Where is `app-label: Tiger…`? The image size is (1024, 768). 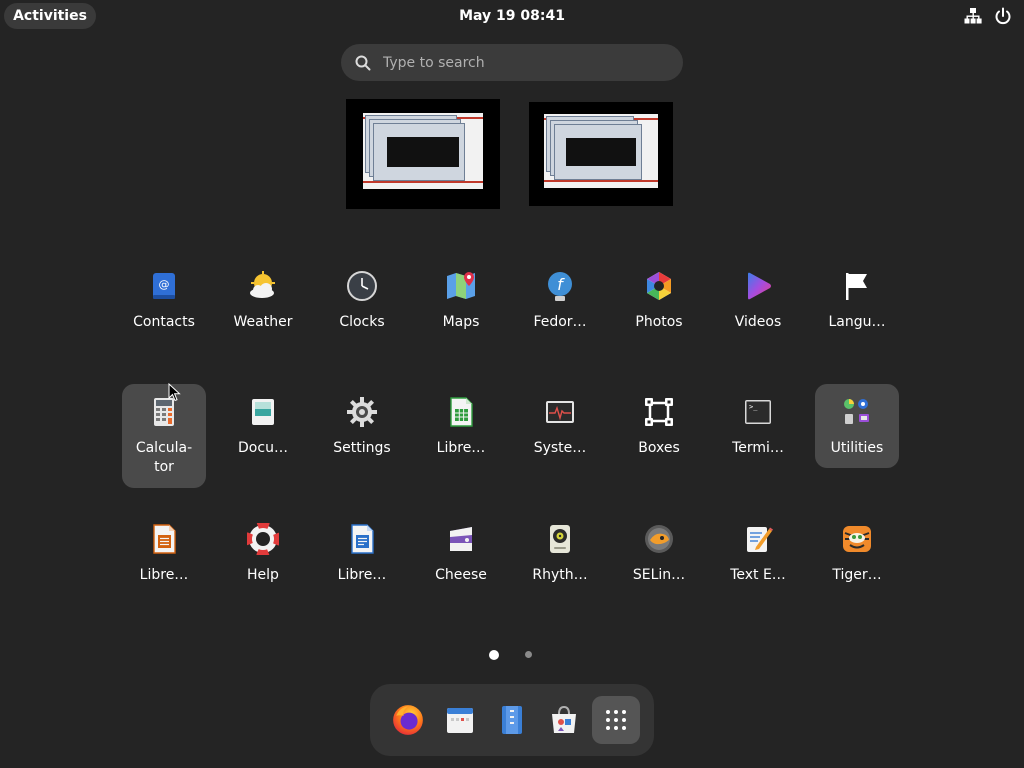 app-label: Tiger… is located at coordinates (857, 575).